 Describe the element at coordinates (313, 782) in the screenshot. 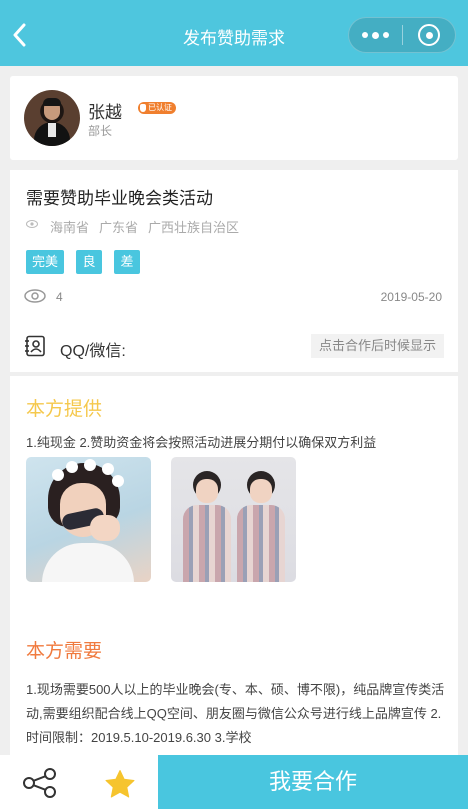

I see `cooperate-button: 我要合作` at that location.